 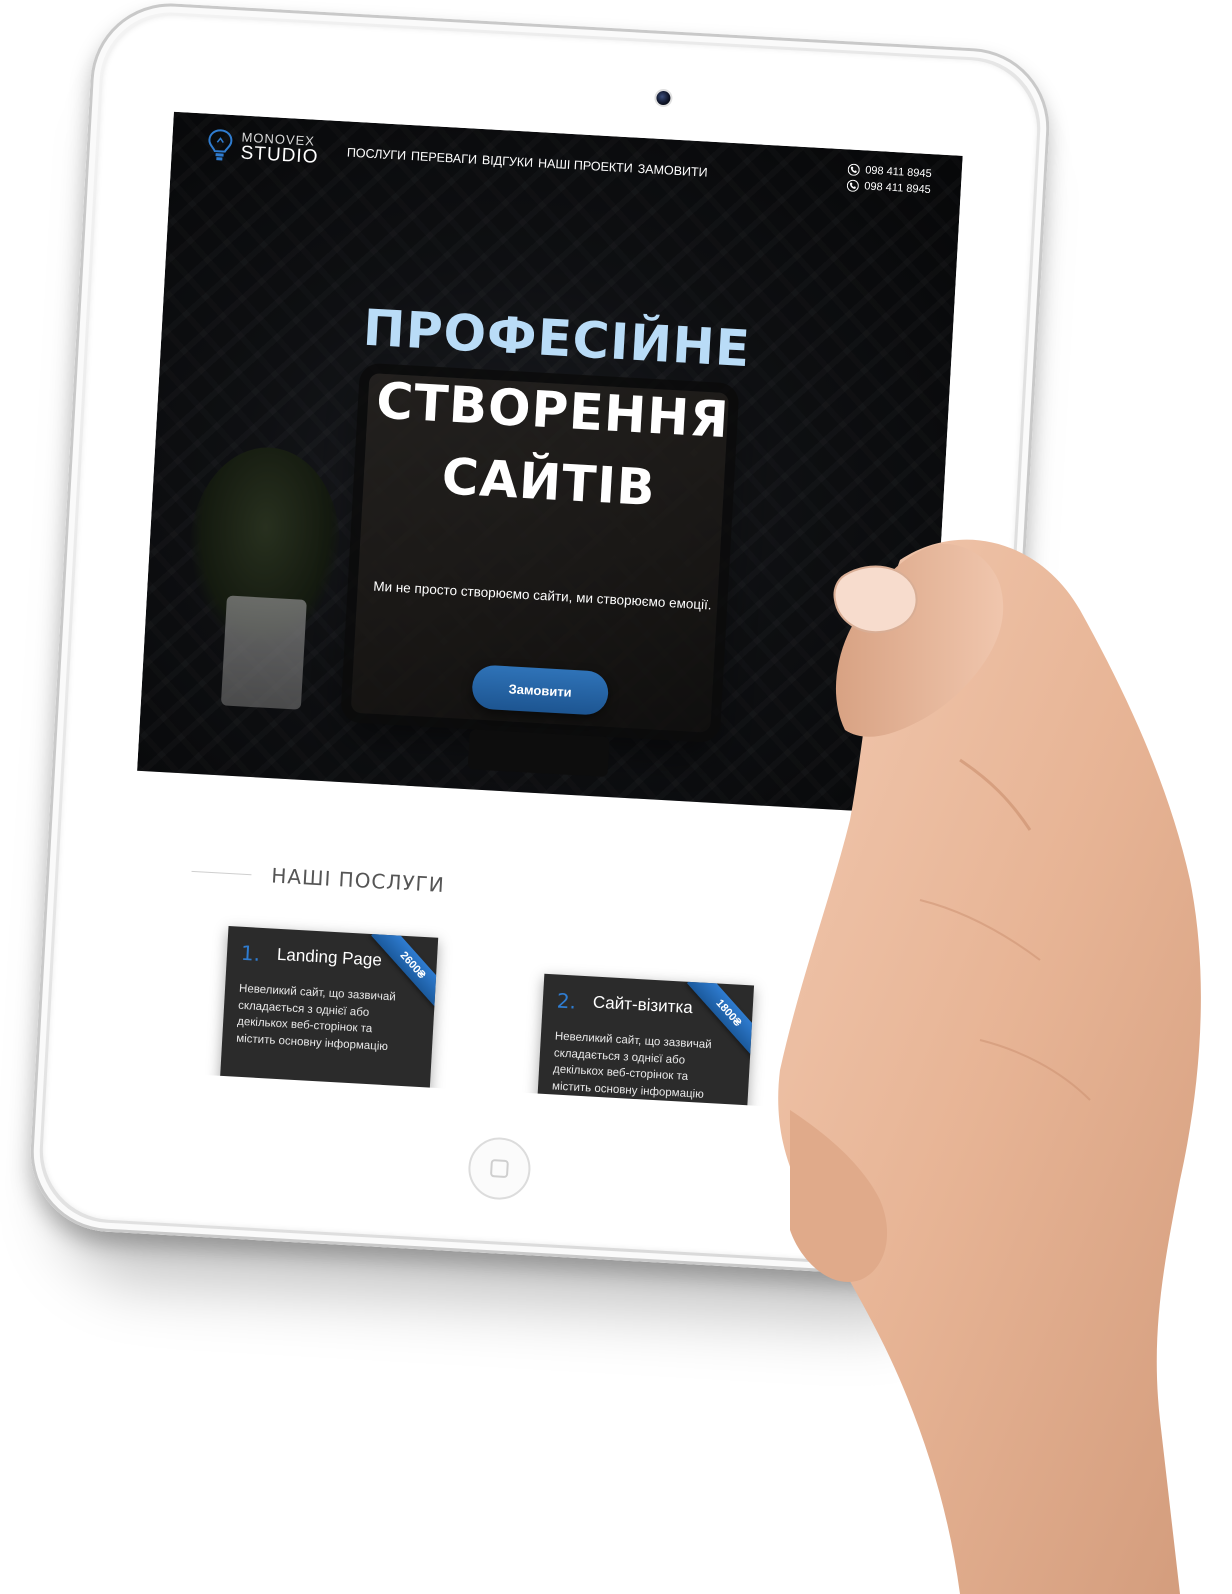 I want to click on service-card-number: 1., so click(x=250, y=953).